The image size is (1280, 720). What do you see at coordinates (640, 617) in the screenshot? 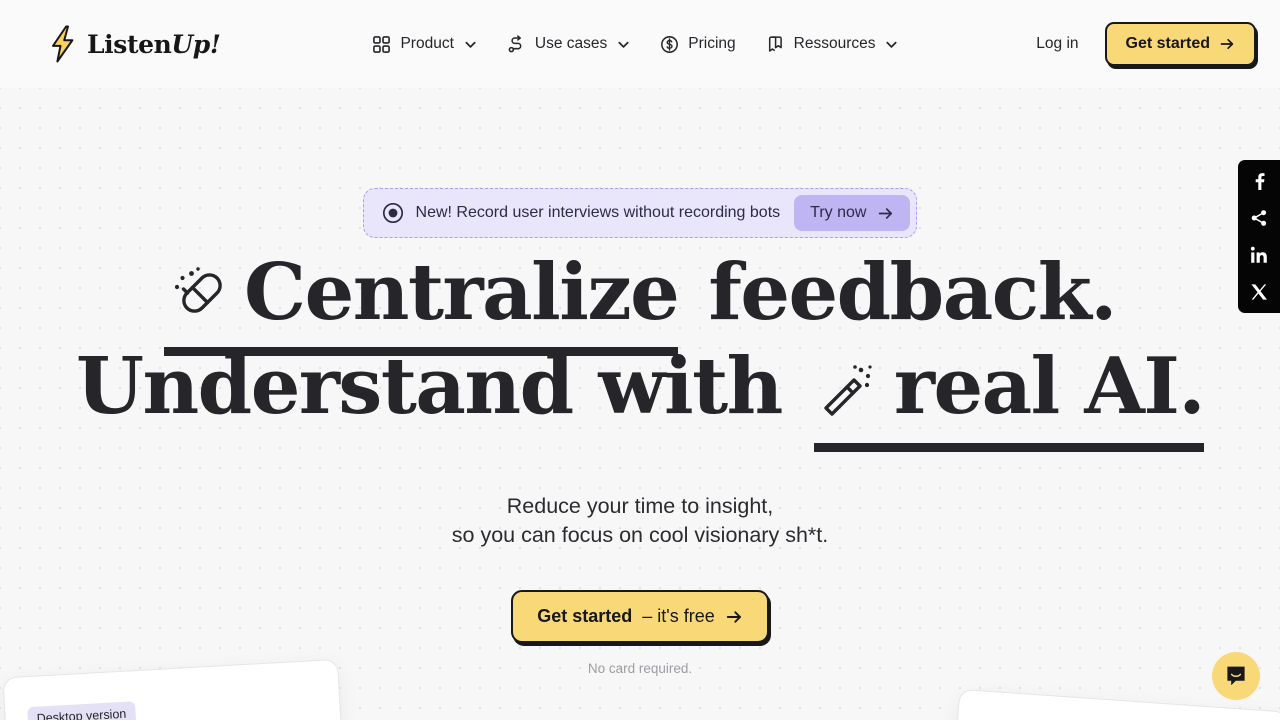
I see `hero-get-started-button: Get started – it's free` at bounding box center [640, 617].